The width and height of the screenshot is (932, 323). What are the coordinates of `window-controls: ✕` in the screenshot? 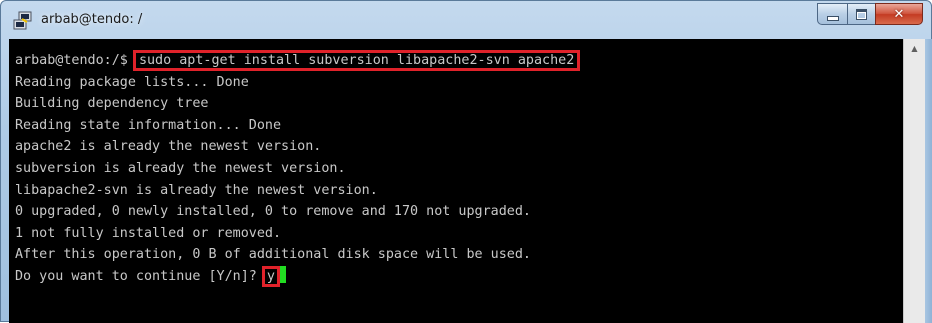 It's located at (870, 14).